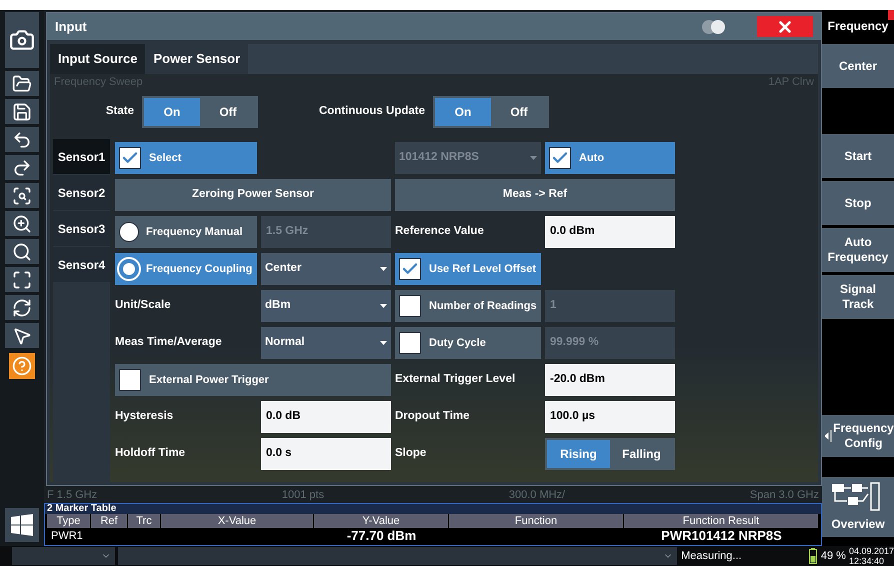 Image resolution: width=894 pixels, height=566 pixels. Describe the element at coordinates (326, 343) in the screenshot. I see `dropdown: Normal` at that location.